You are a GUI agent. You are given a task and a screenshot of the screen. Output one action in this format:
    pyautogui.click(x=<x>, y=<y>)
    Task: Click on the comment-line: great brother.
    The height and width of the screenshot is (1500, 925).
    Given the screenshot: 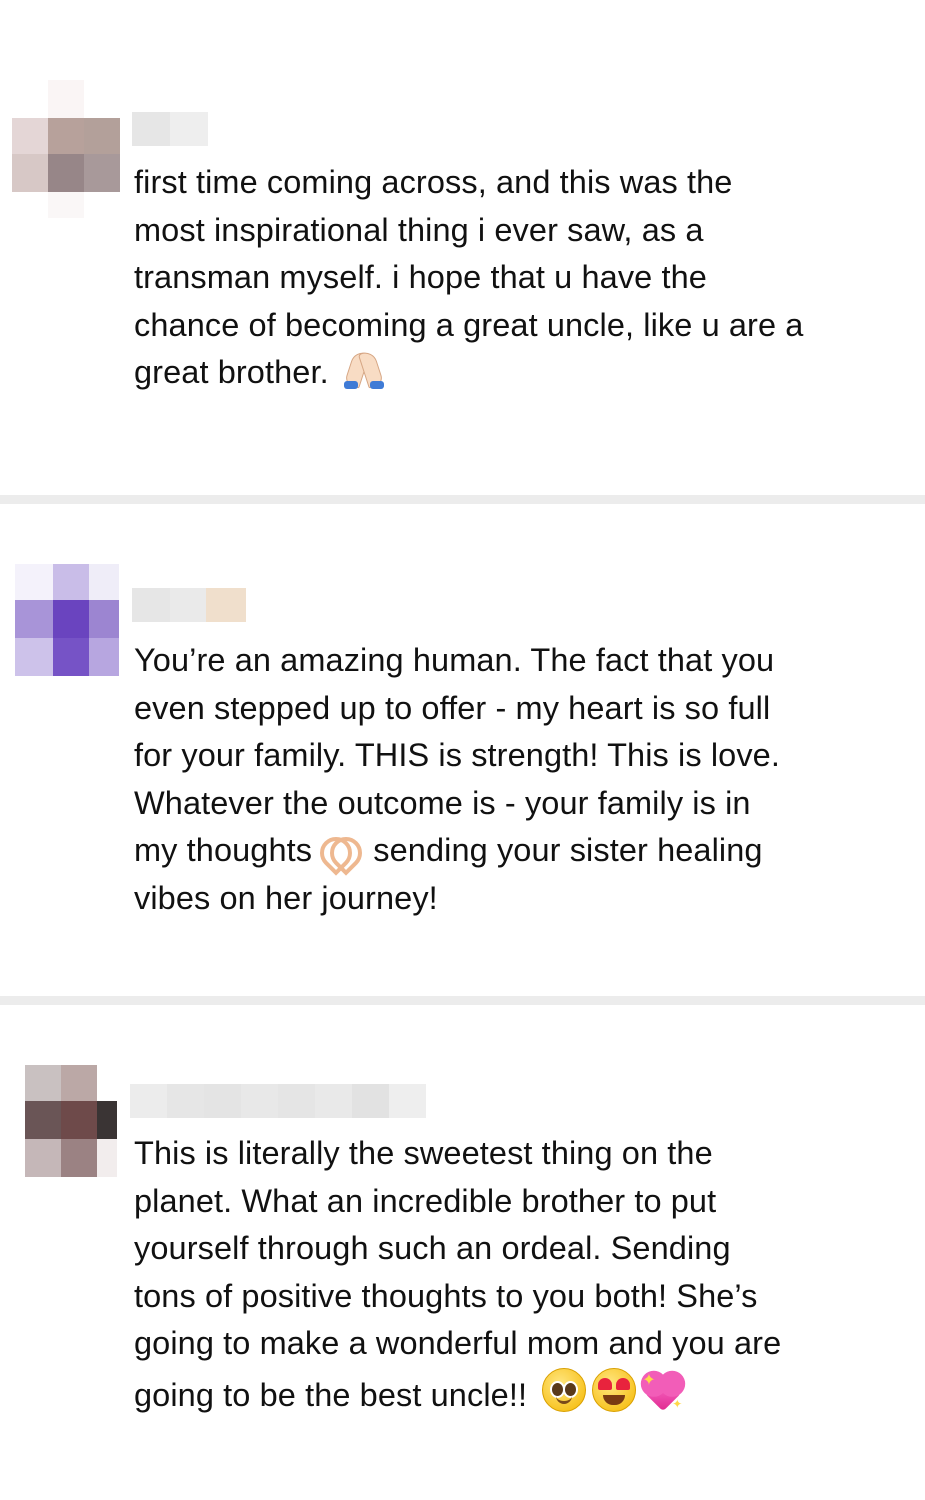 What is the action you would take?
    pyautogui.click(x=231, y=372)
    